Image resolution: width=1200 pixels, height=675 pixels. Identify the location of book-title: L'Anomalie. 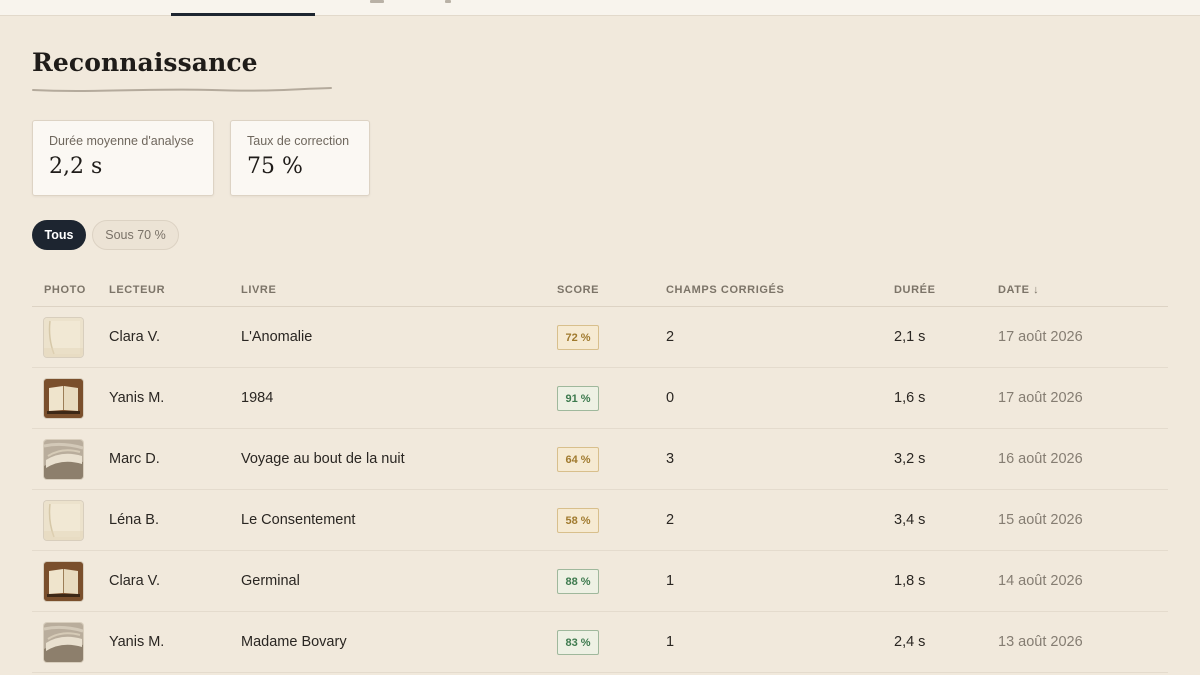
(277, 337).